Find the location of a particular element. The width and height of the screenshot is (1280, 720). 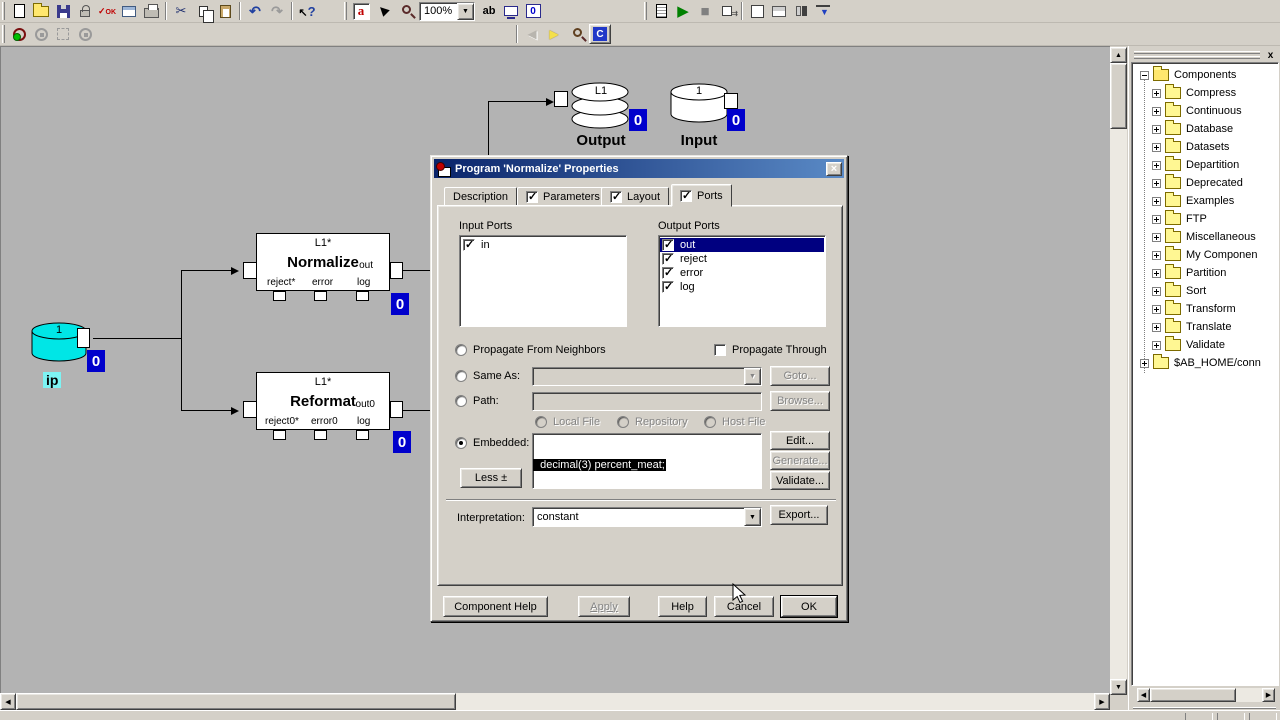

reformat-reject-port is located at coordinates (279, 435).